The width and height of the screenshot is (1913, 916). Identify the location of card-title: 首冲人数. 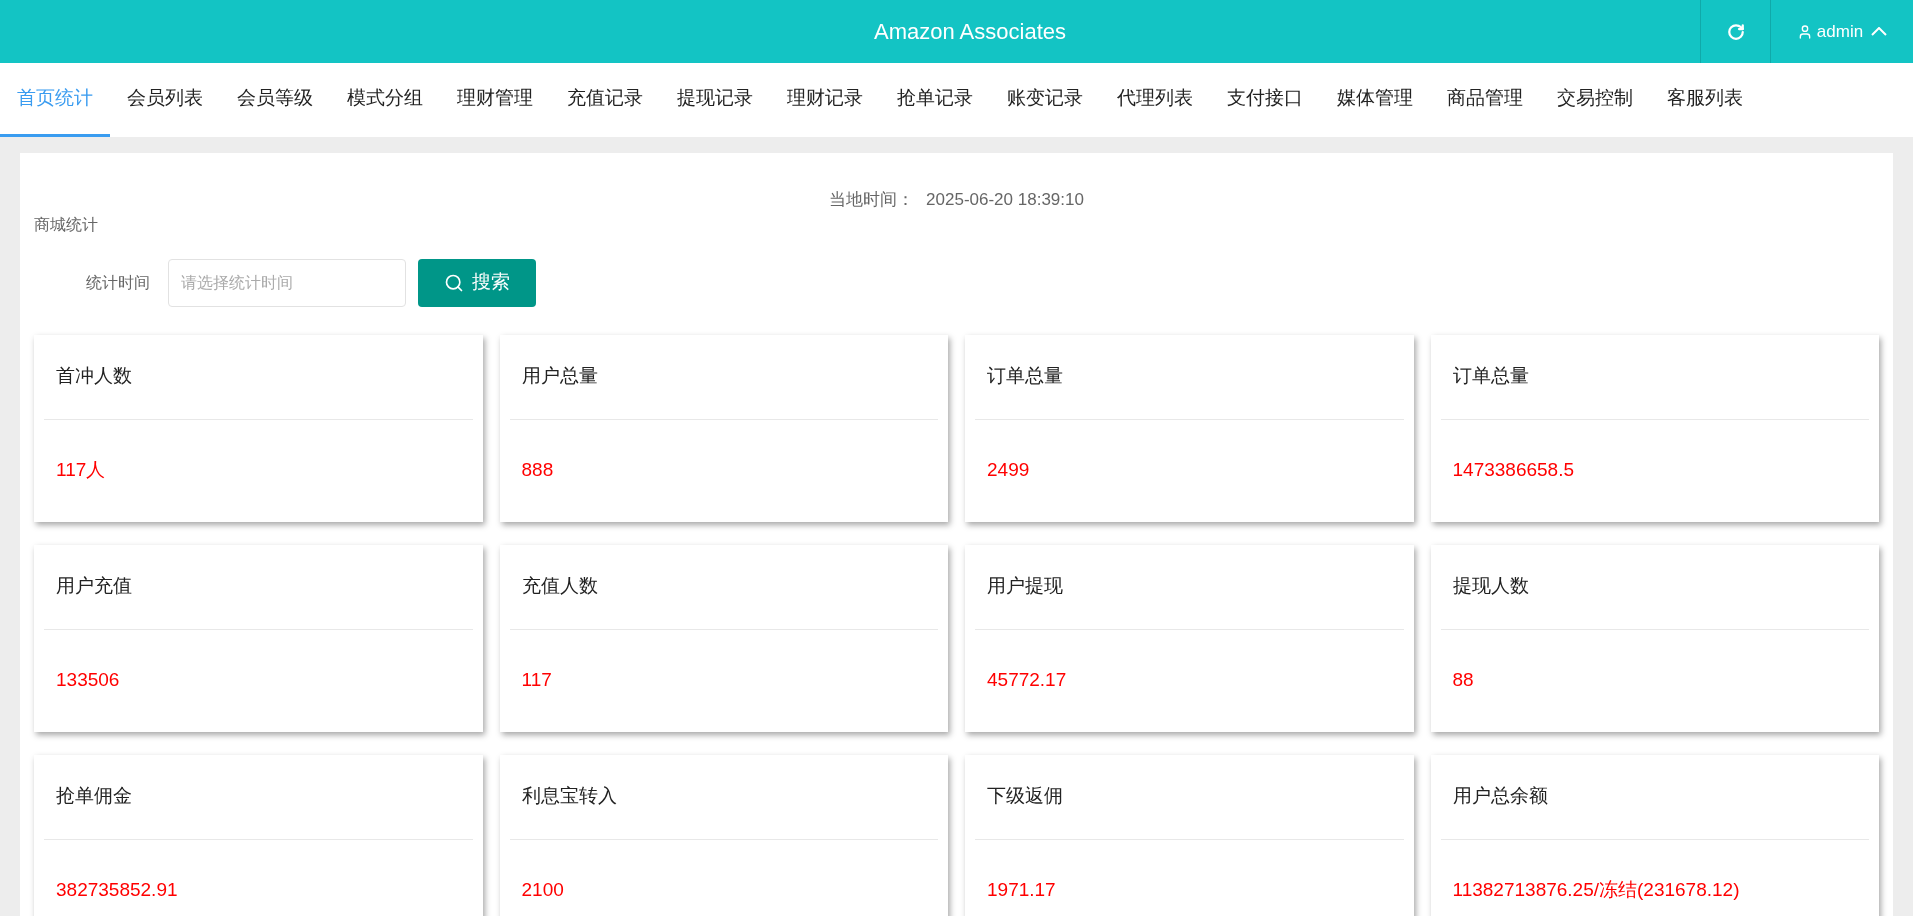
(94, 376).